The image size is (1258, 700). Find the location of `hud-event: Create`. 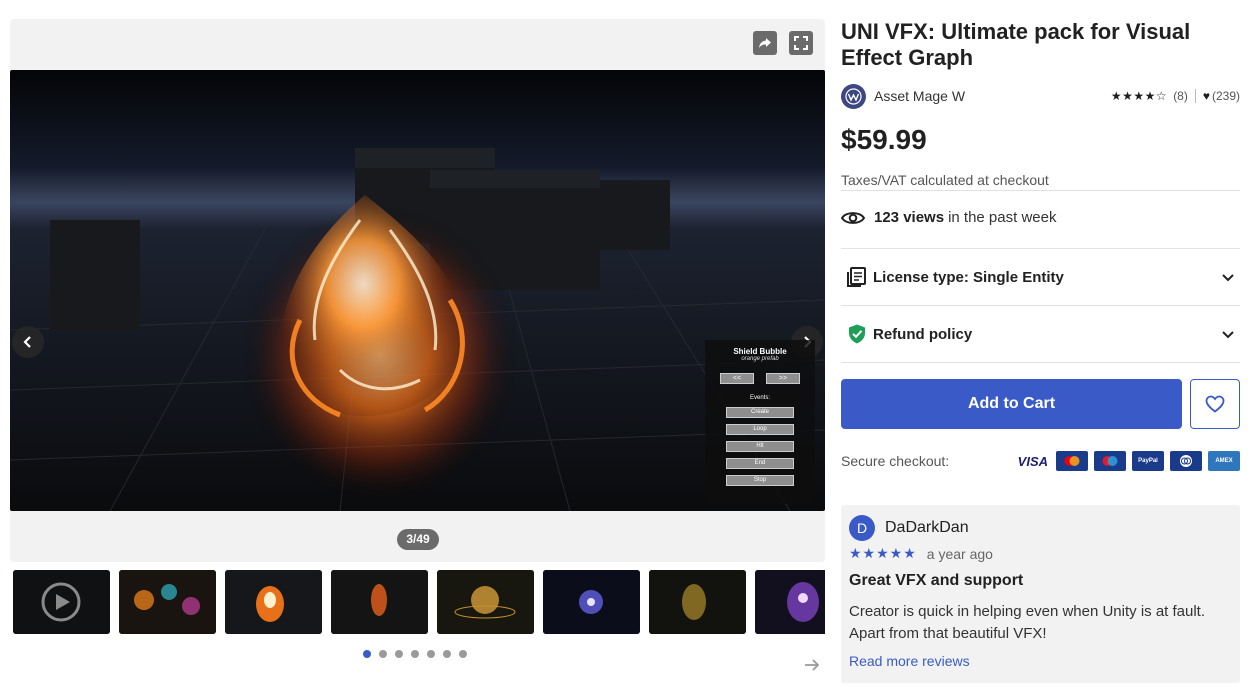

hud-event: Create is located at coordinates (760, 412).